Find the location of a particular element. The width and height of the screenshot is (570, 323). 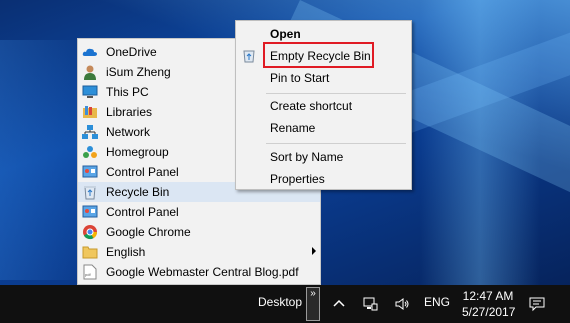

menu-item-label: OneDrive is located at coordinates (131, 52).